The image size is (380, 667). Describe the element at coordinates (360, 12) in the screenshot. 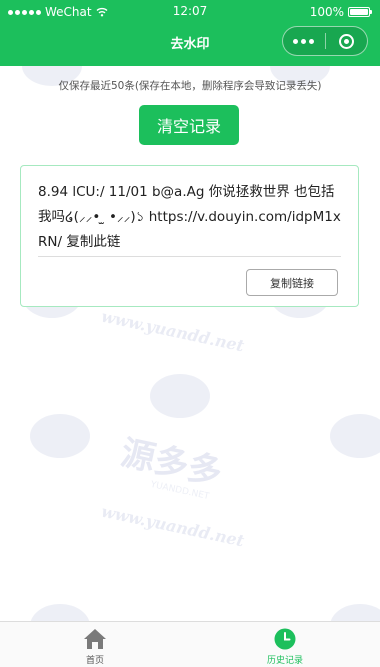

I see `battery-icon` at that location.